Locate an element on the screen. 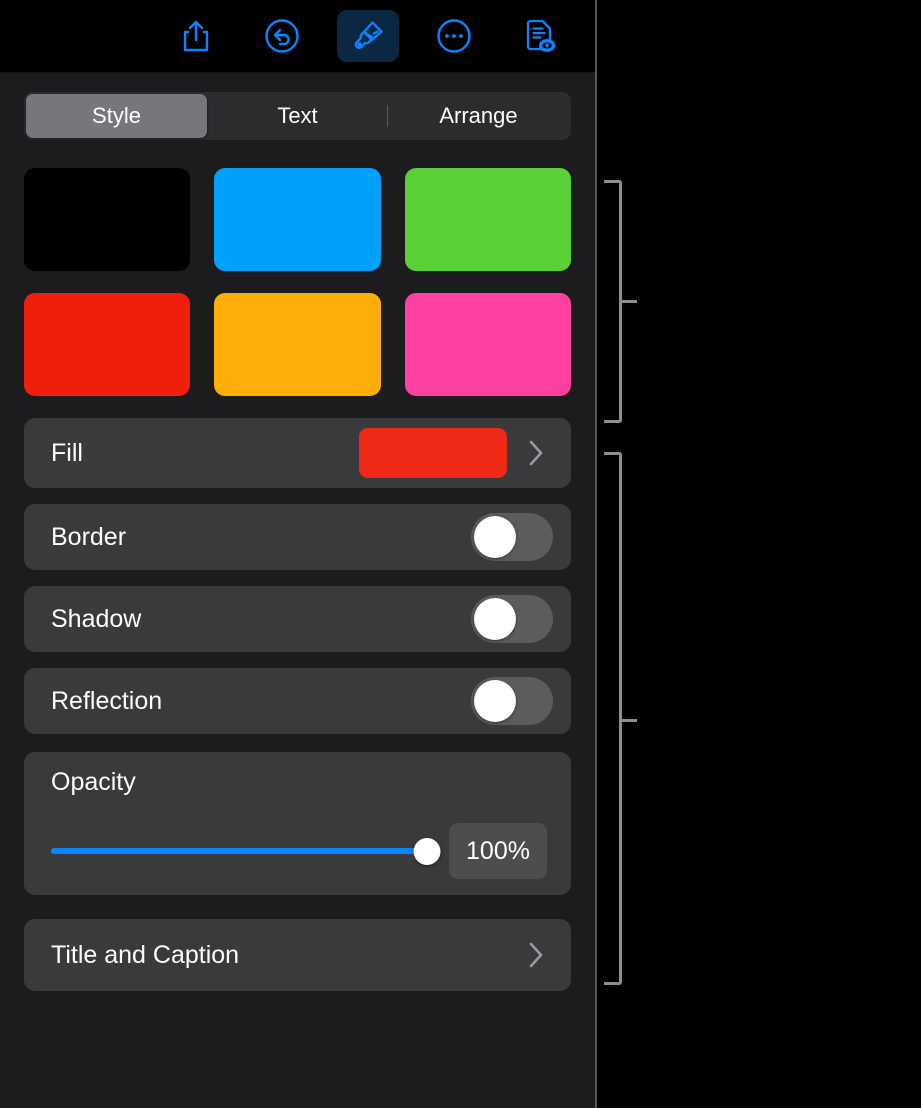  tab-arrange-label: Arrange is located at coordinates (478, 115).